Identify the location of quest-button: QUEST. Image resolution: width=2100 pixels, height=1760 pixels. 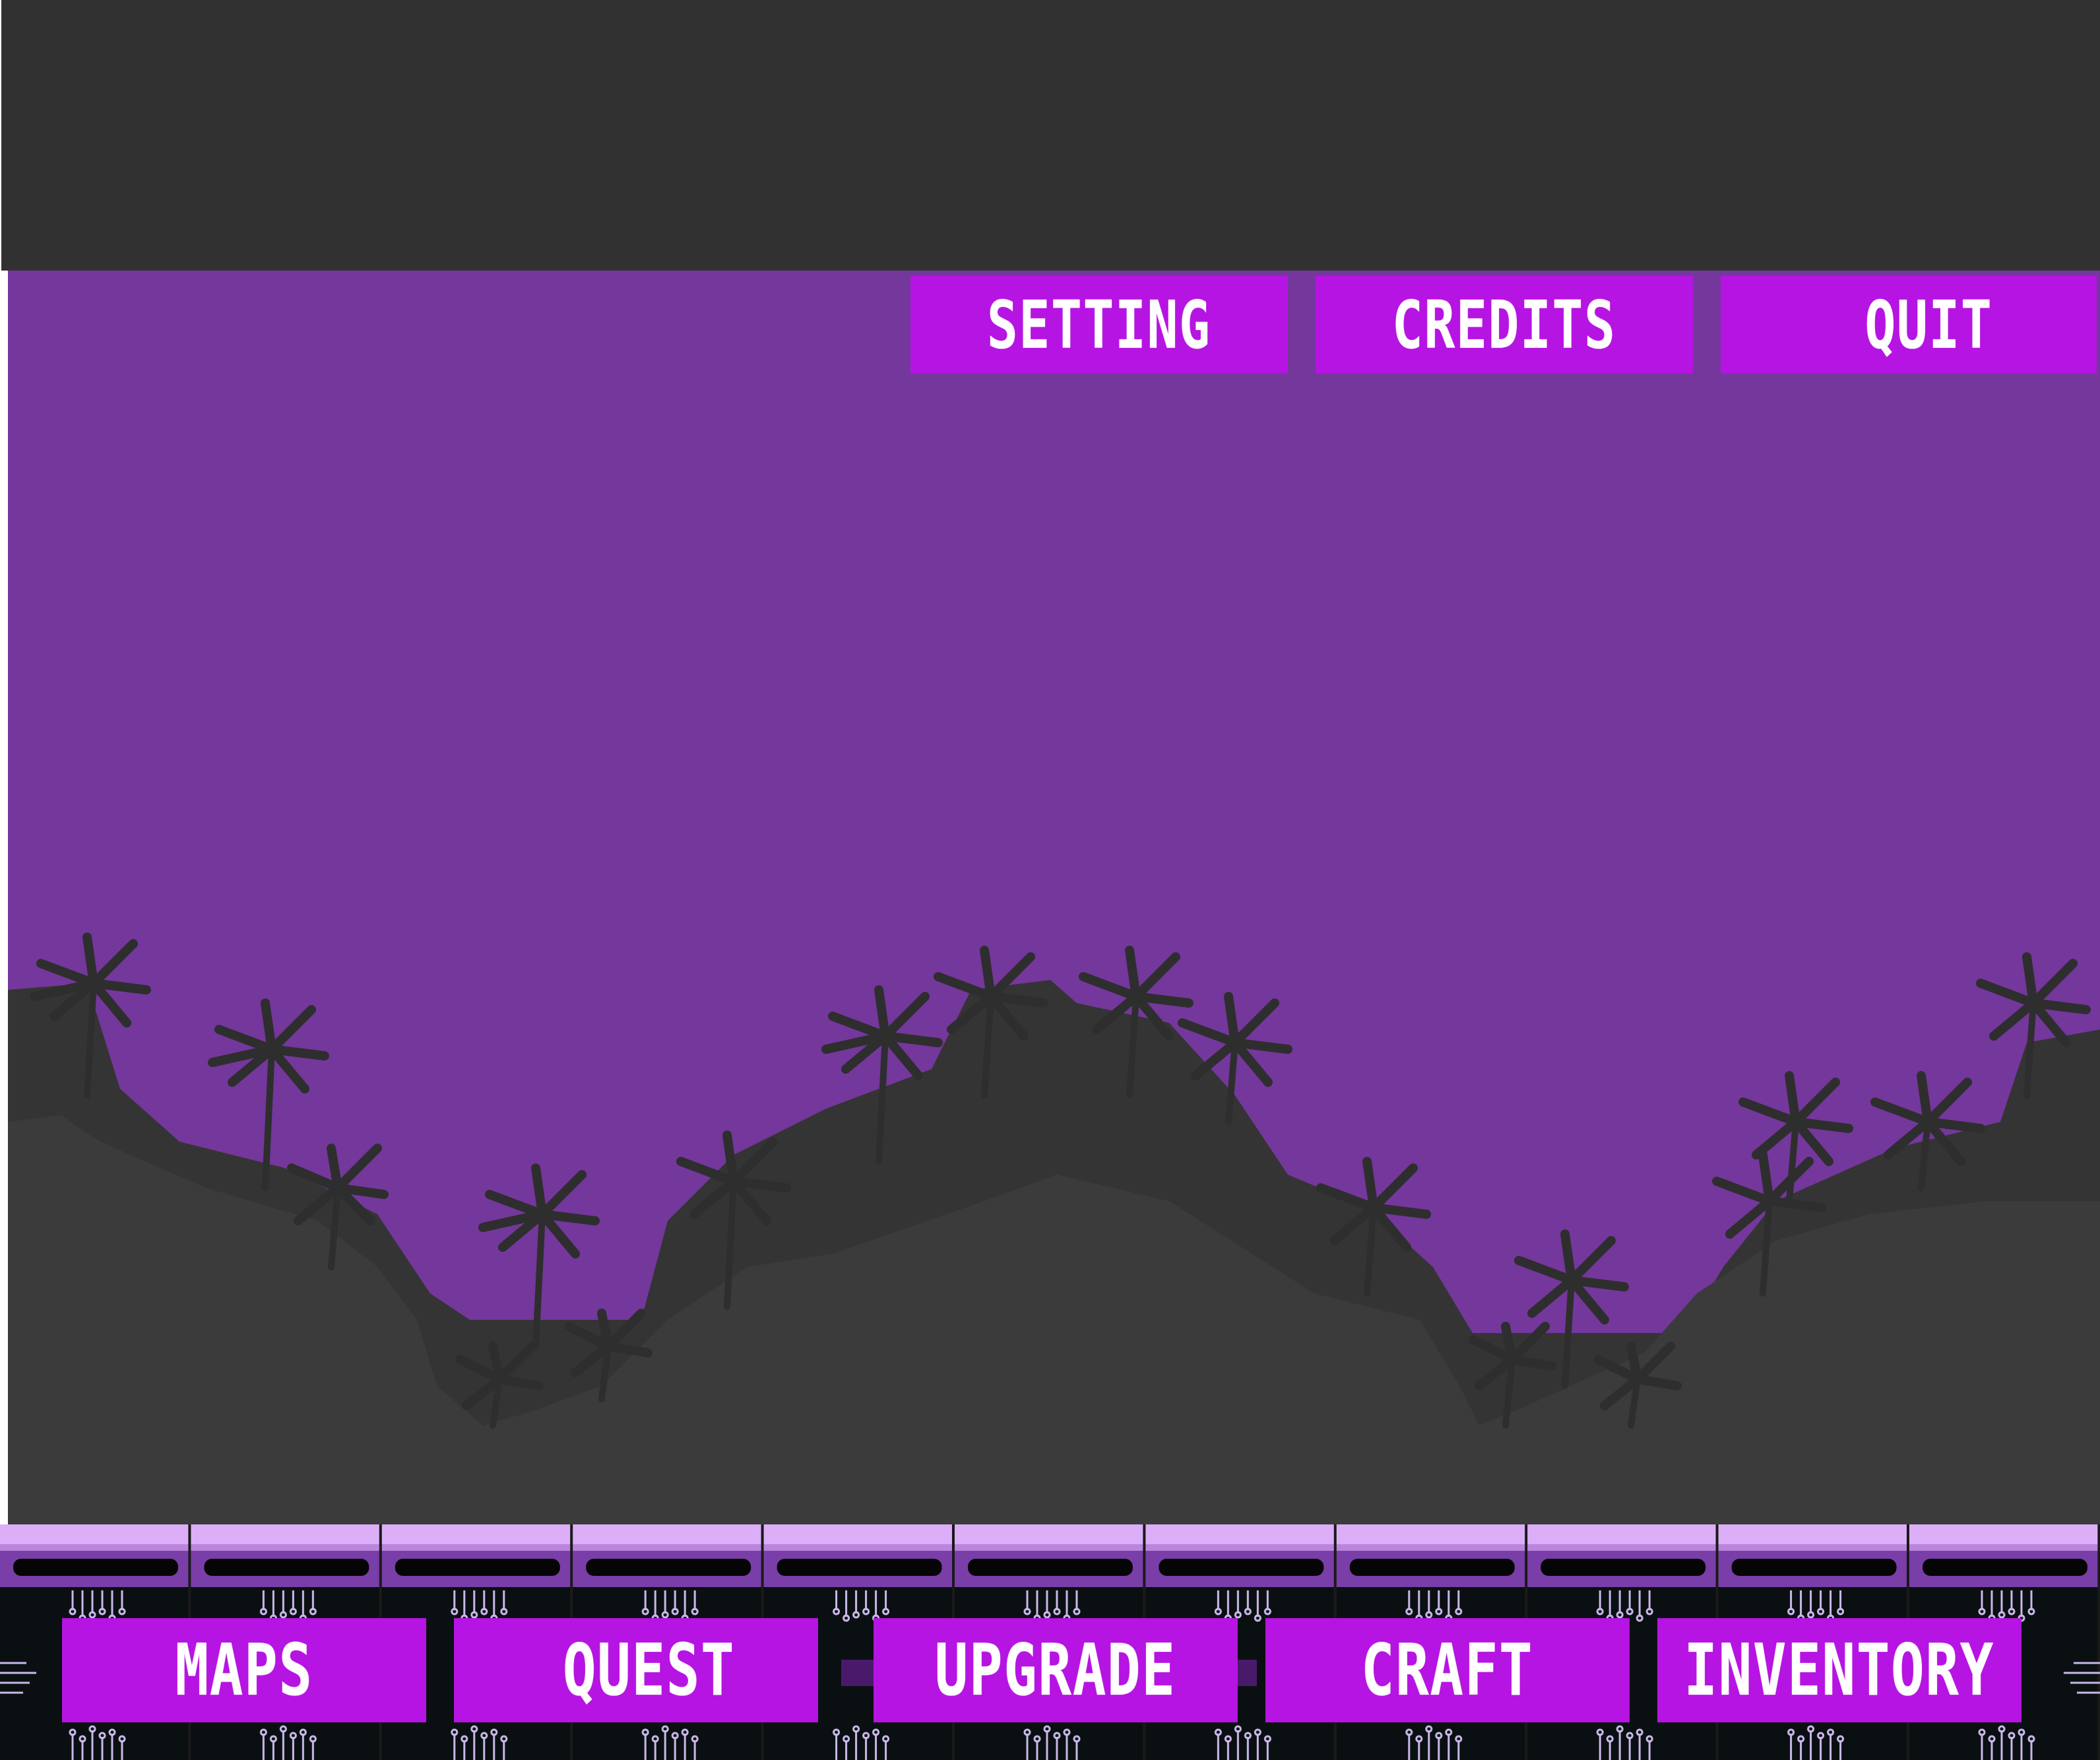
(636, 1670).